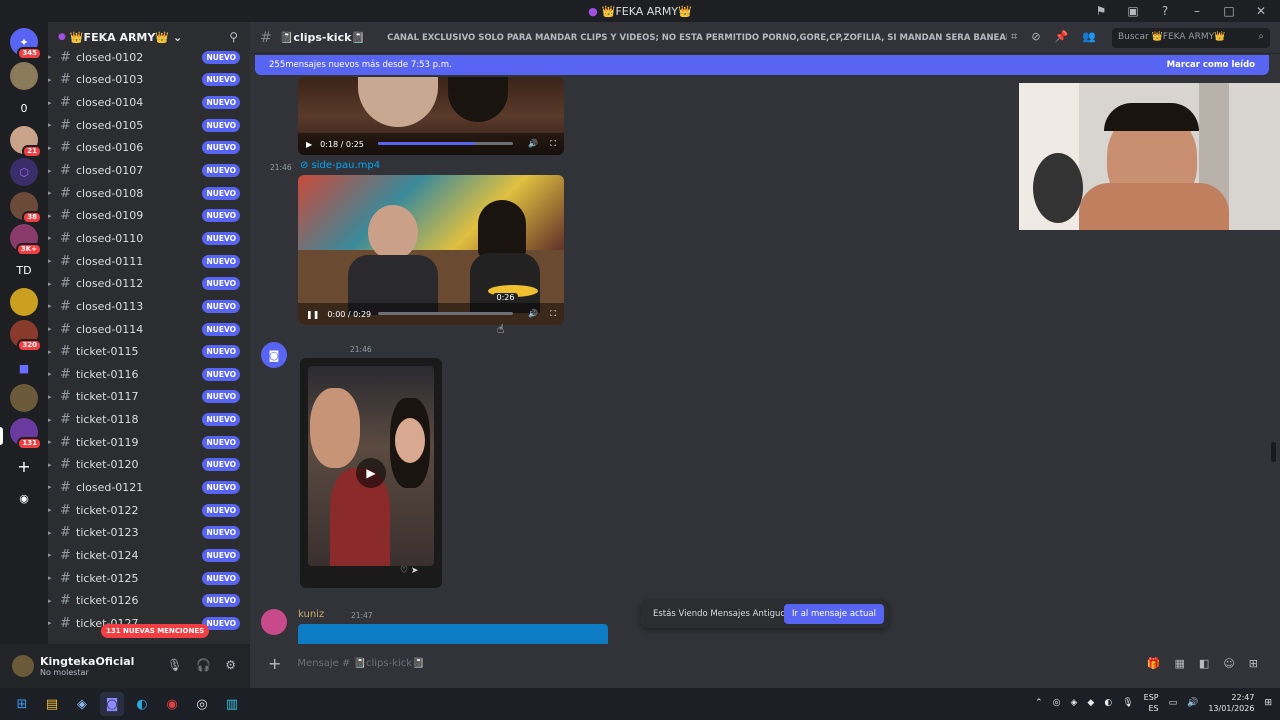  I want to click on channel-item: ▸ # closed-0110 NUEVO, so click(149, 238).